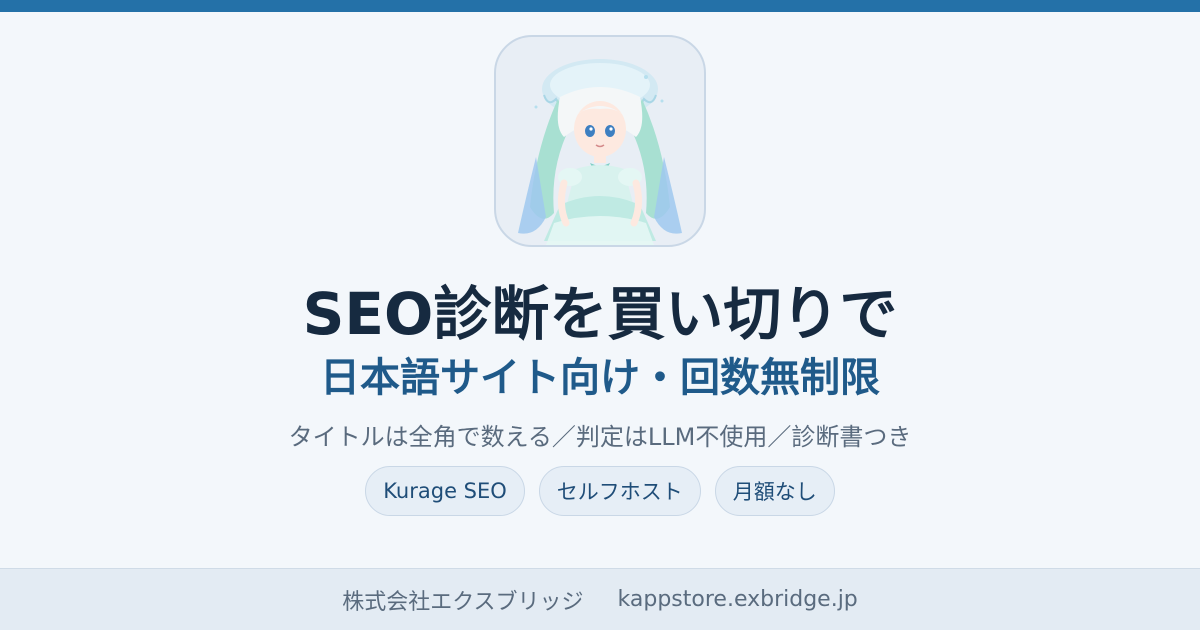 The height and width of the screenshot is (630, 1200). What do you see at coordinates (600, 437) in the screenshot?
I see `feature-tagline: タイトルは全角で数える／判定はLLM不使用／診断書つき` at bounding box center [600, 437].